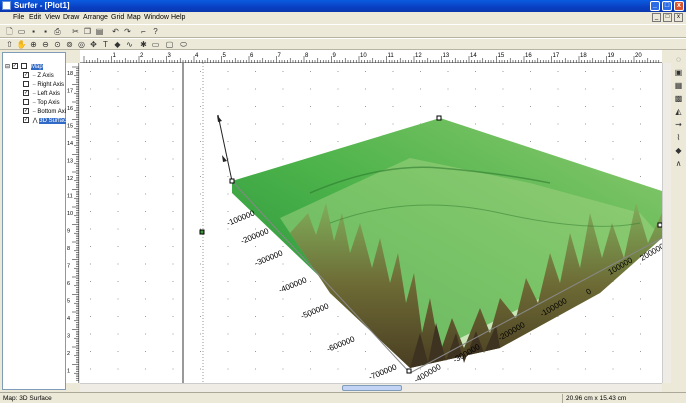  What do you see at coordinates (68, 302) in the screenshot?
I see `ruler-label: 5` at bounding box center [68, 302].